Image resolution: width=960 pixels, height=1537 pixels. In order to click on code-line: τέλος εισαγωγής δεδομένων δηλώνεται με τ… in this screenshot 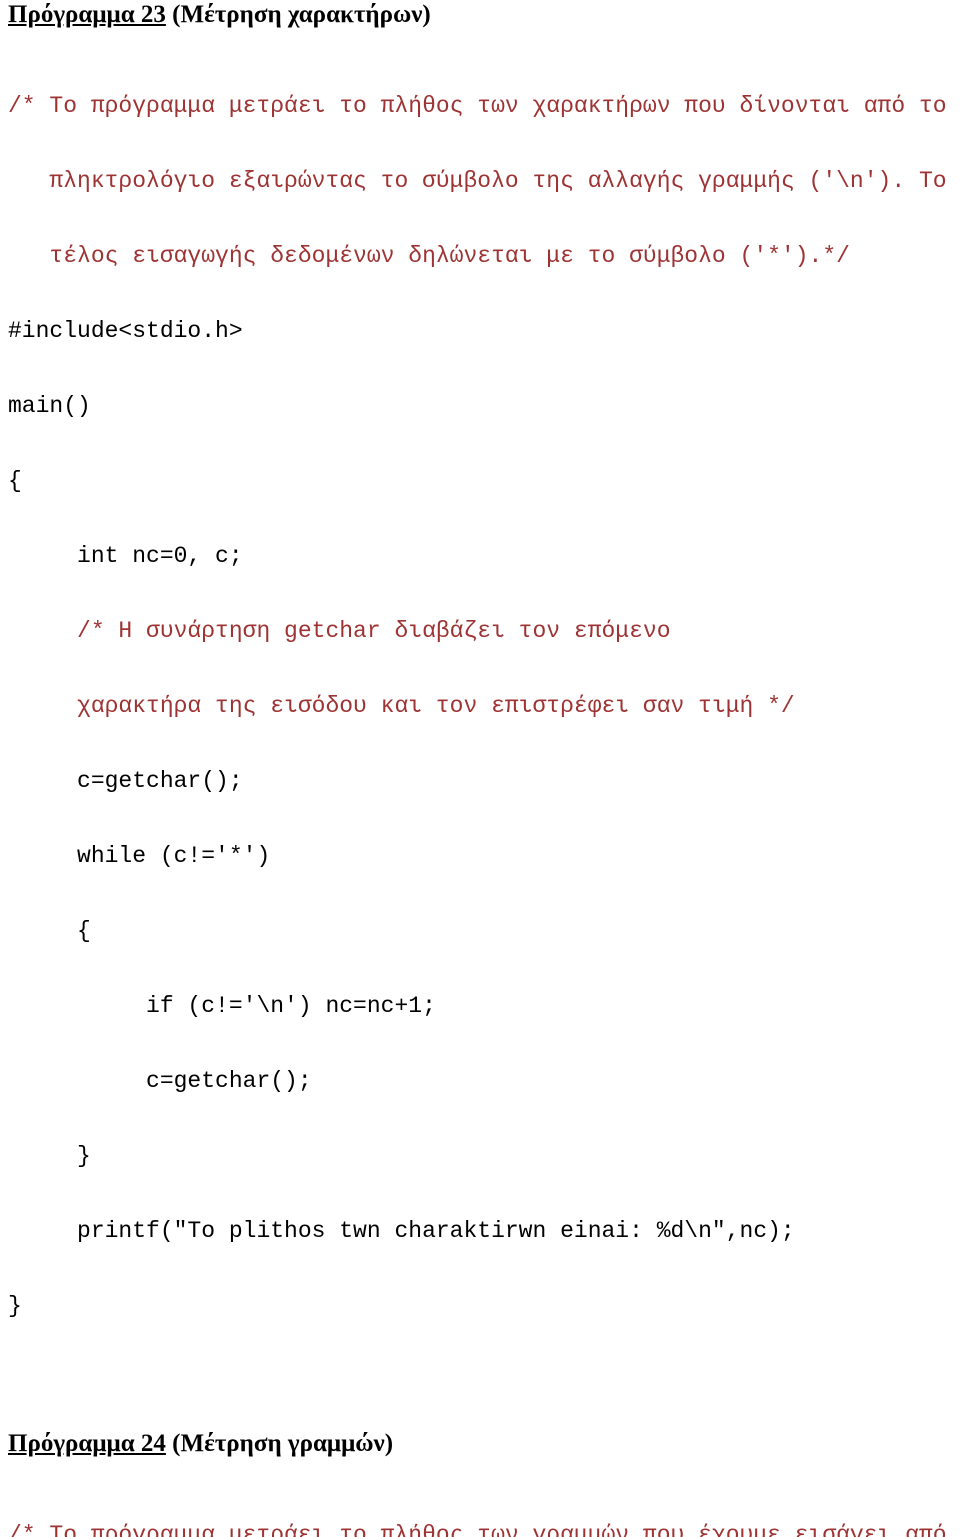, I will do `click(429, 256)`.